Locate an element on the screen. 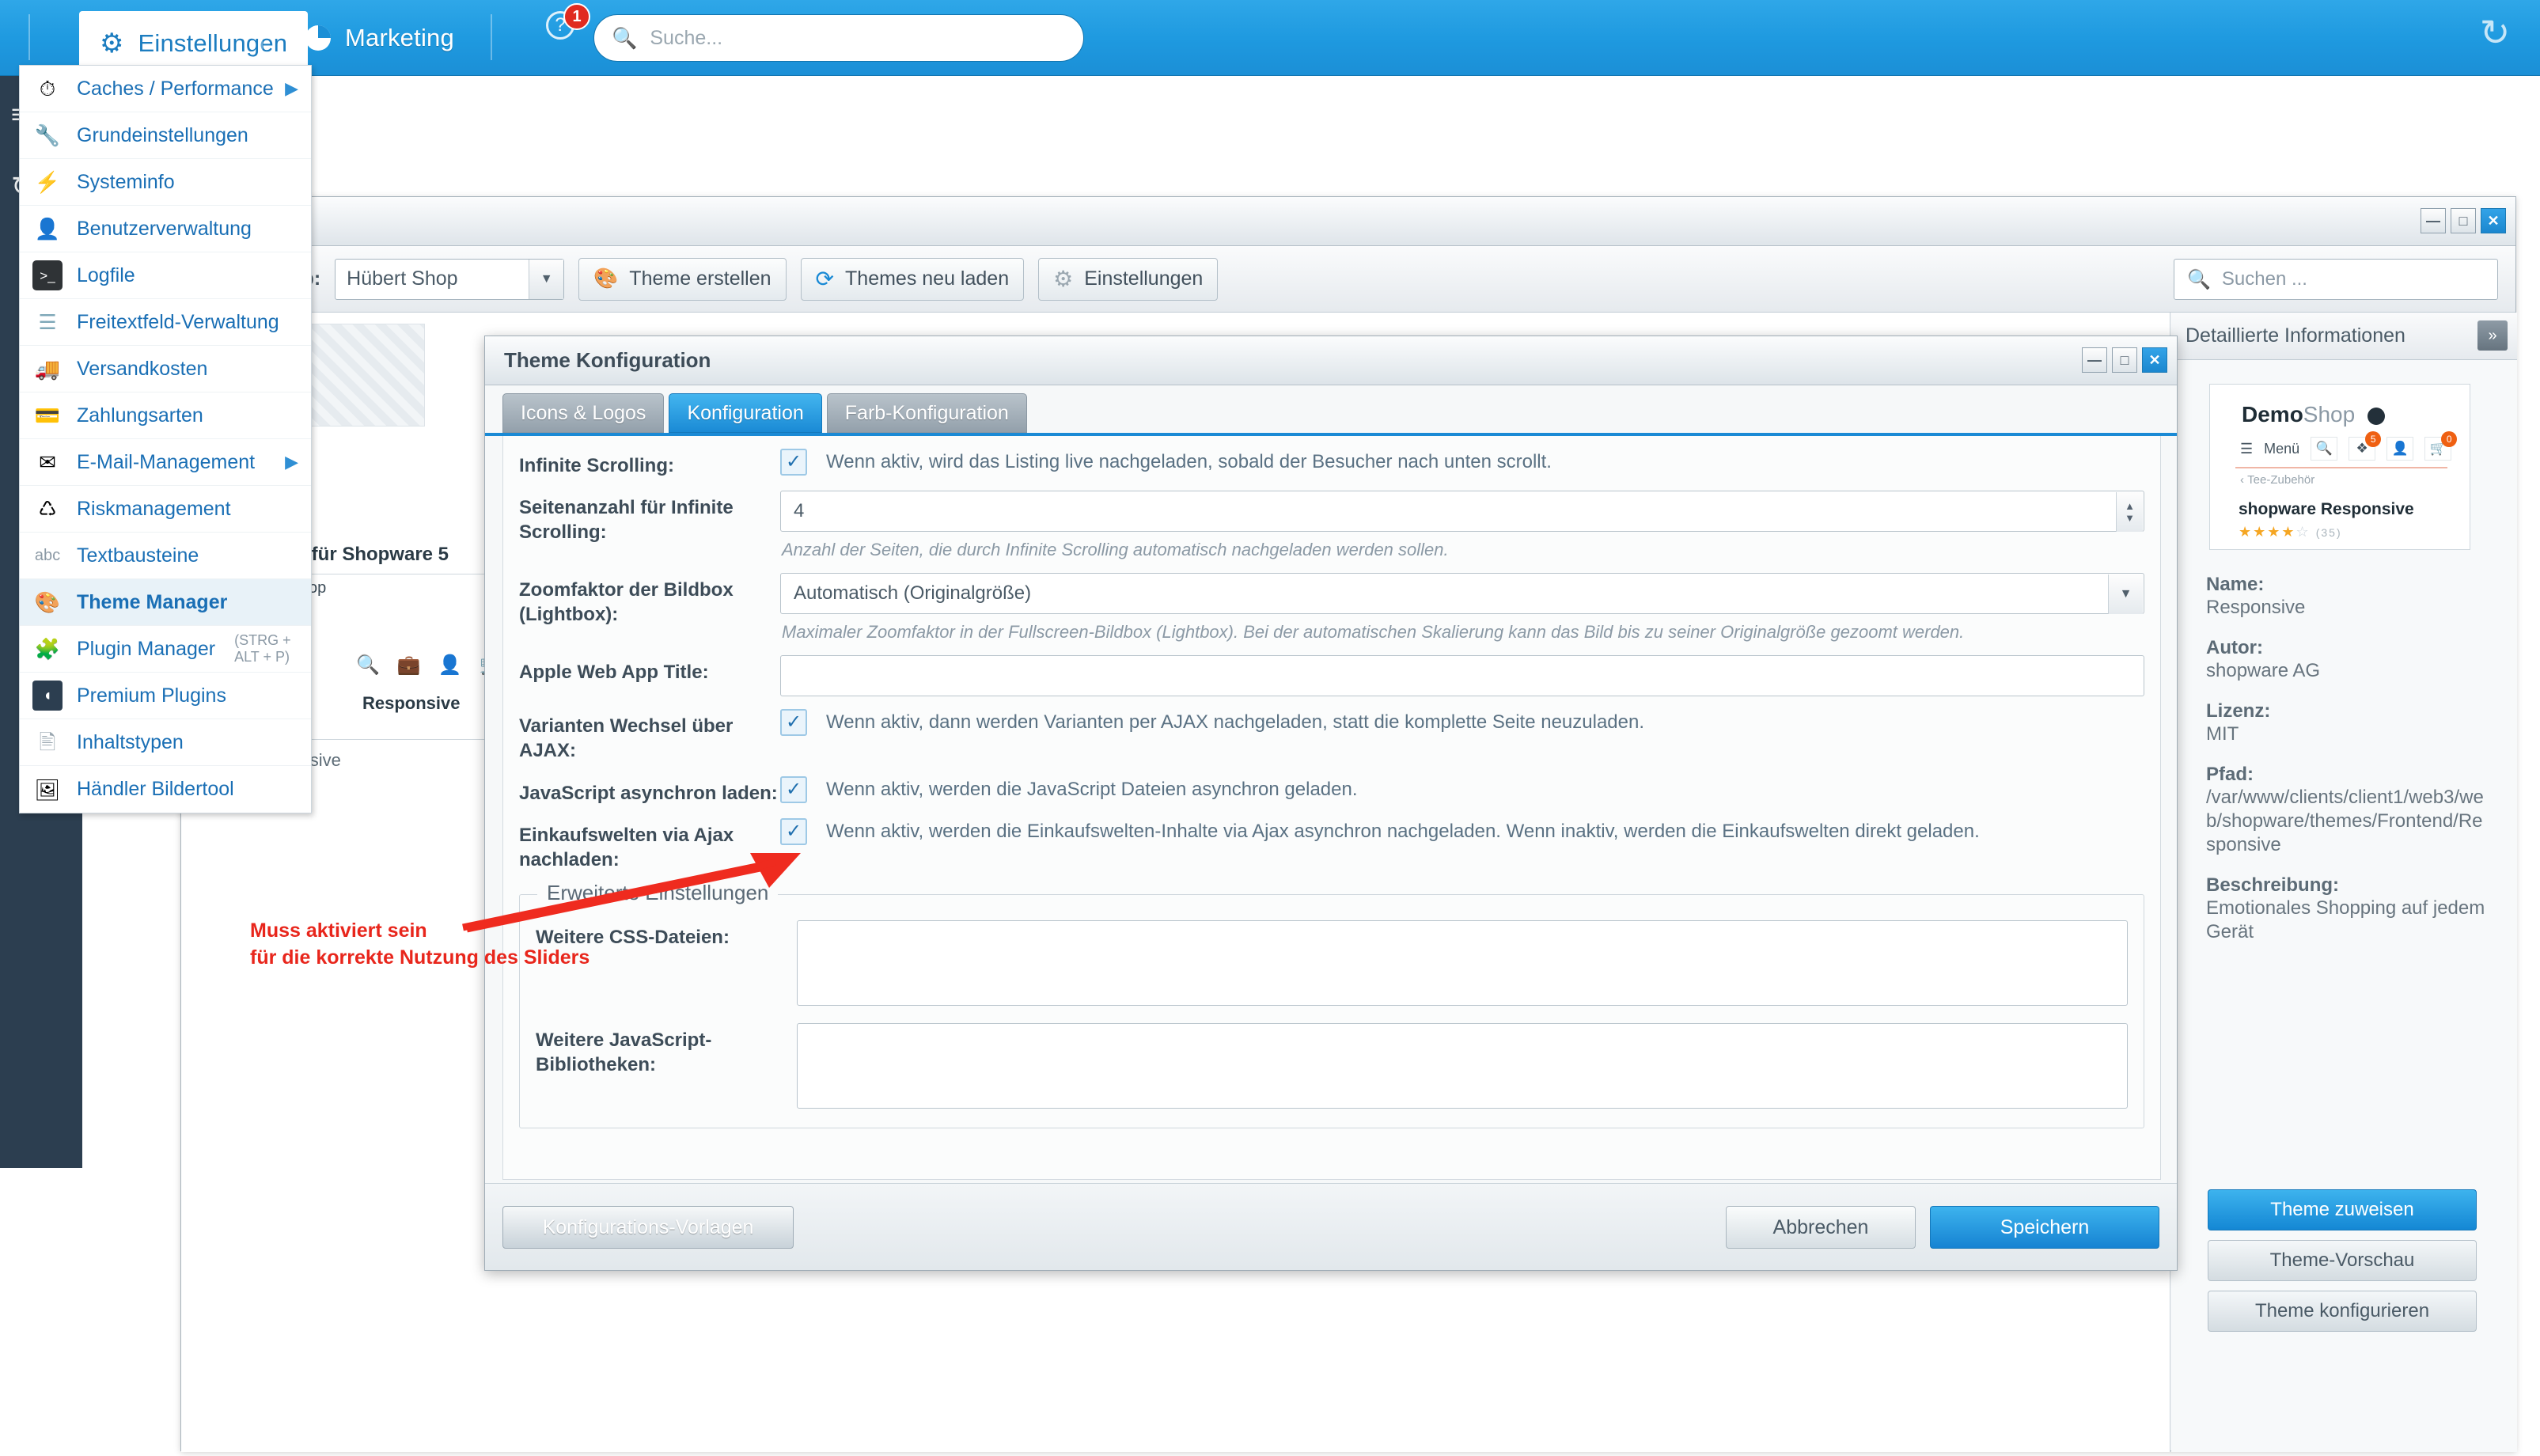 The image size is (2540, 1456). infinite-scrolling-checkbox: ✓ is located at coordinates (793, 462).